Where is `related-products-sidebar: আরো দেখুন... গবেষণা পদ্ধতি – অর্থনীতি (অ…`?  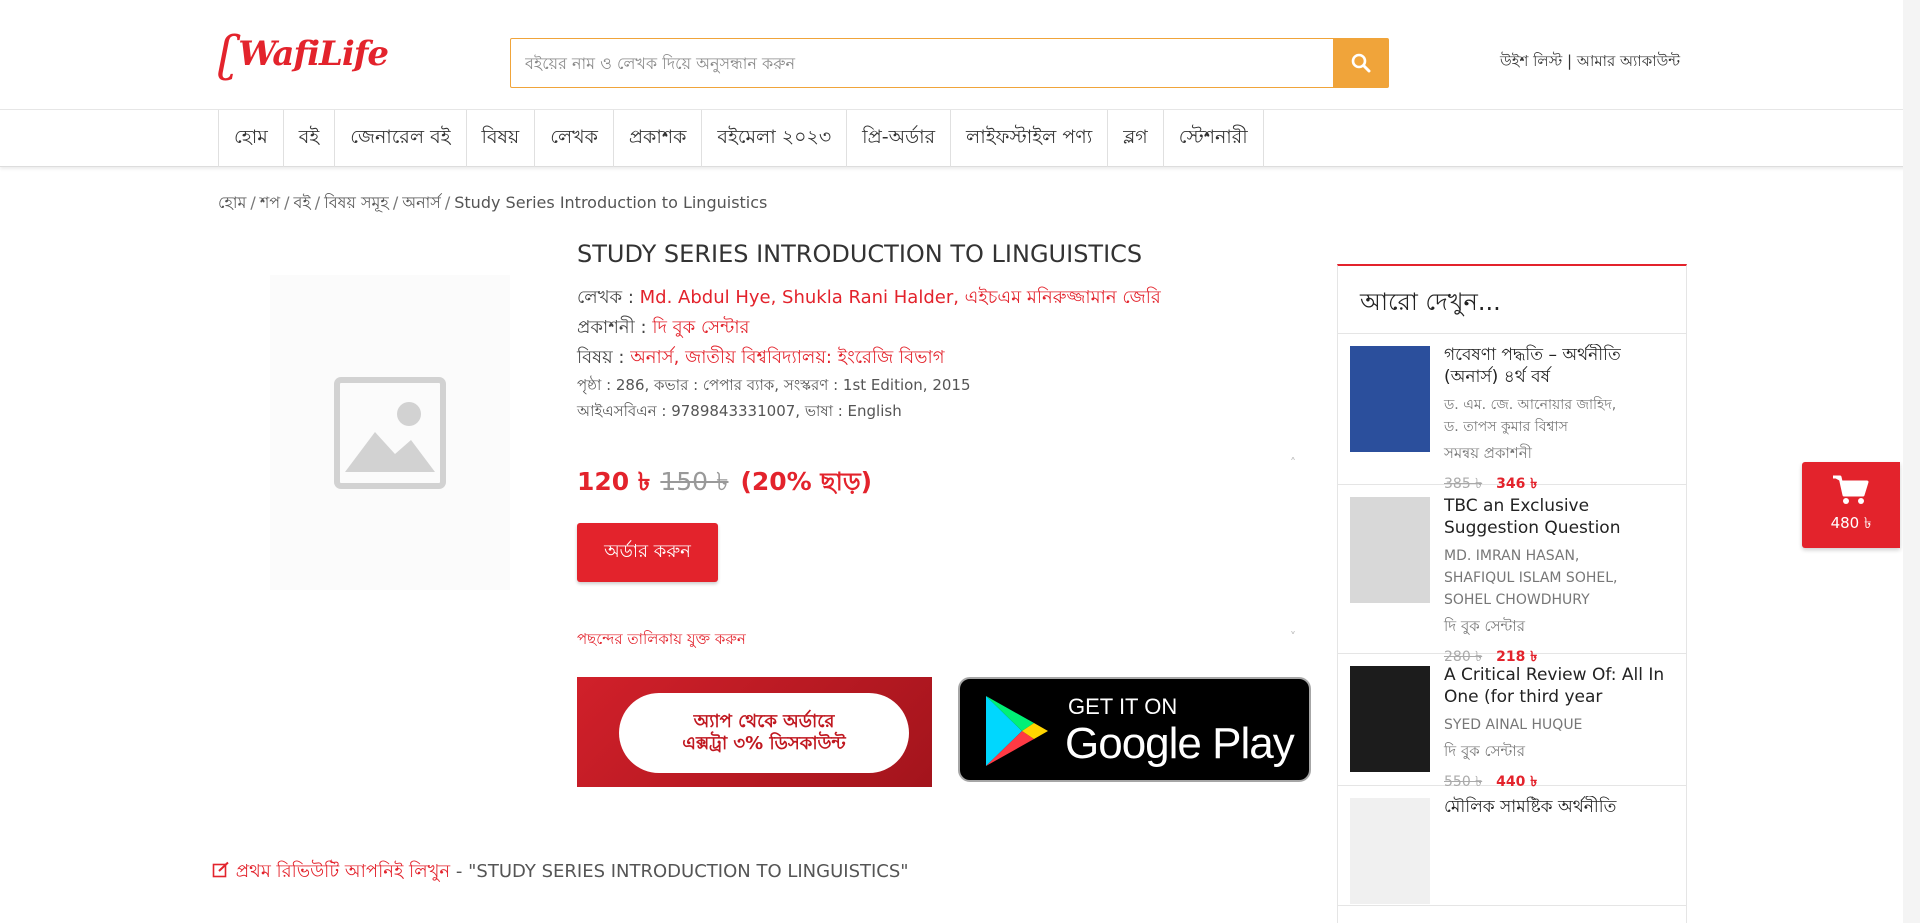 related-products-sidebar: আরো দেখুন... গবেষণা পদ্ধতি – অর্থনীতি (অ… is located at coordinates (1512, 593).